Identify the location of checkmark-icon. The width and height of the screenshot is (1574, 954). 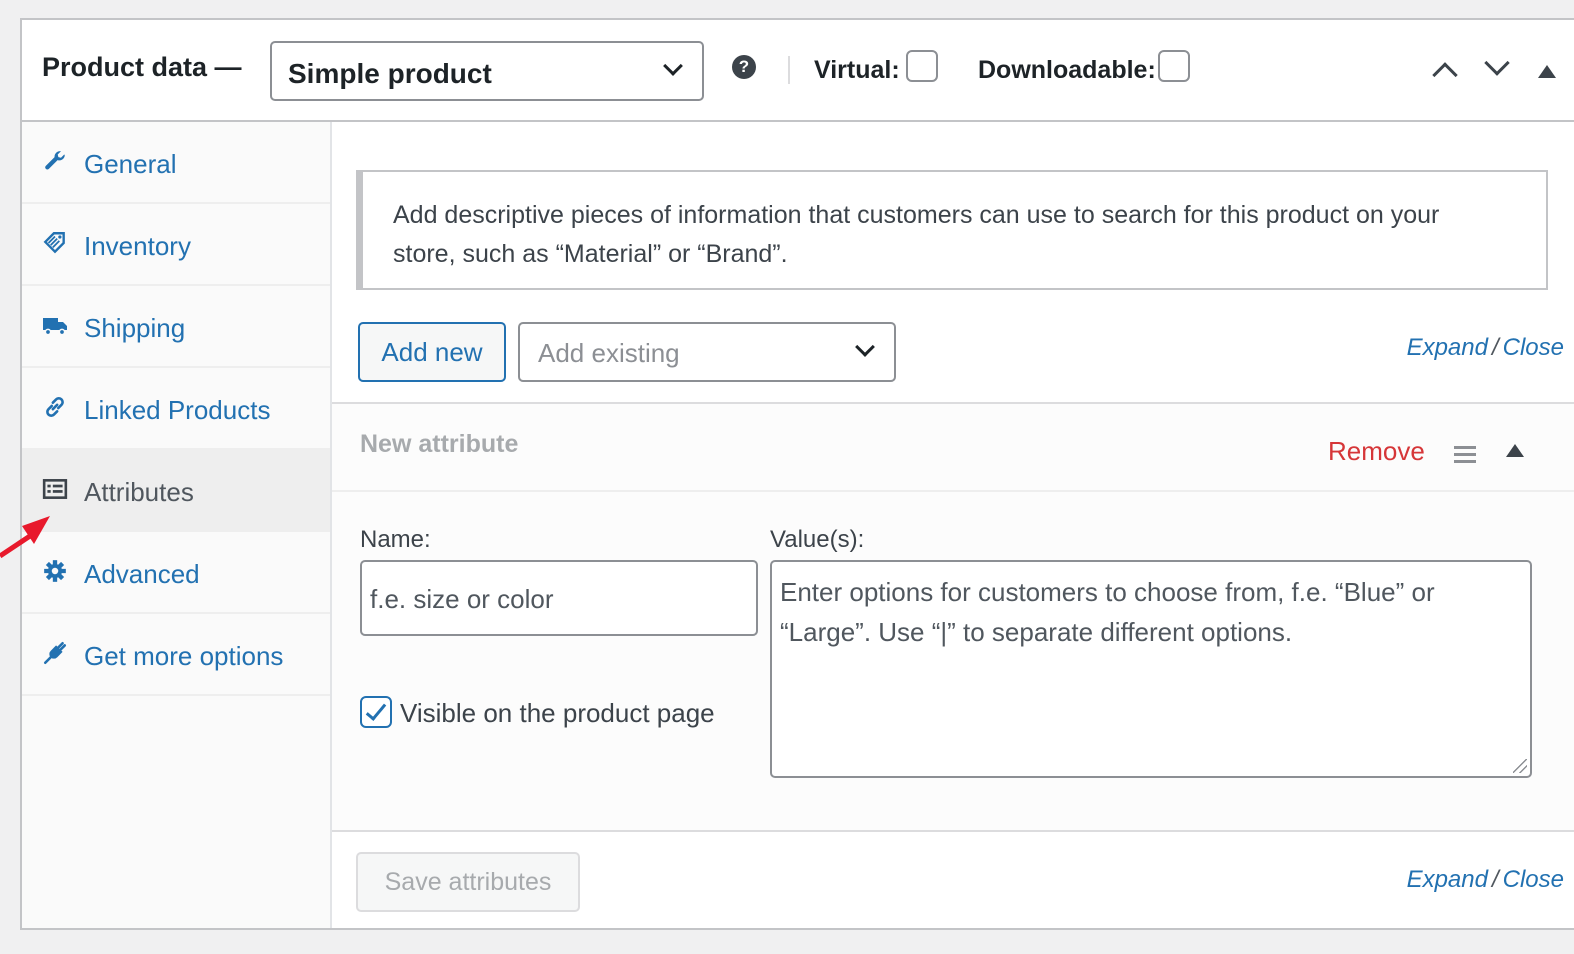
(376, 710).